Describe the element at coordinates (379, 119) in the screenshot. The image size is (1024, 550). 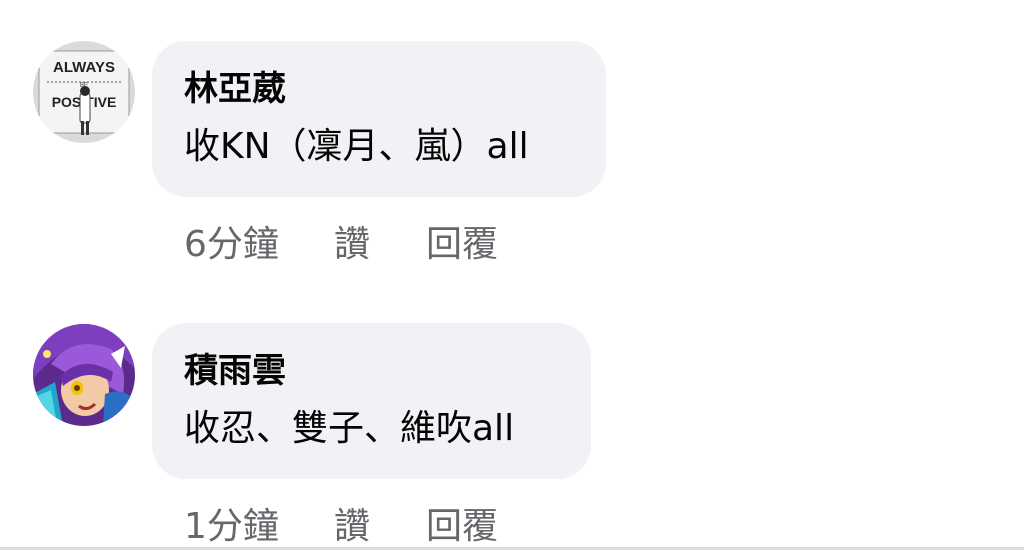
I see `comment-bubble: 林亞葳 收KN（凜月、嵐）all` at that location.